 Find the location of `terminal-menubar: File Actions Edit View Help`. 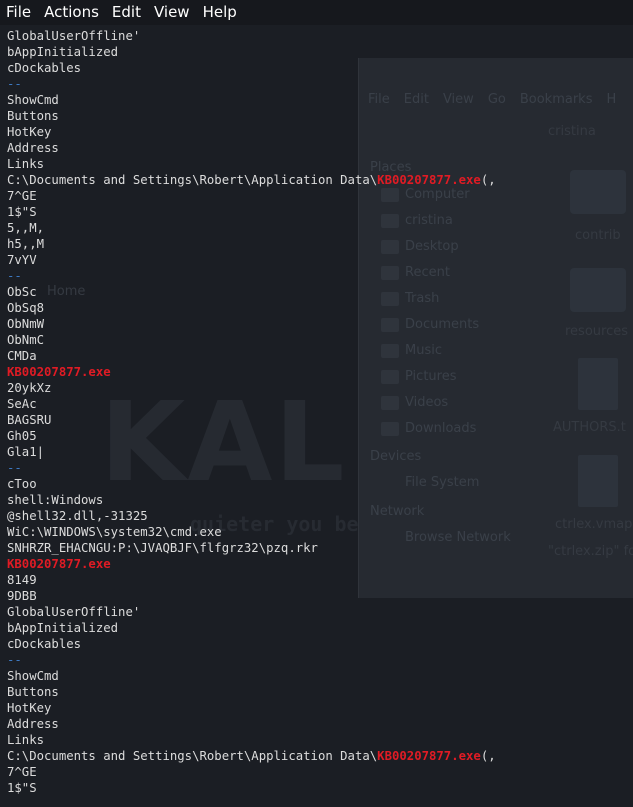

terminal-menubar: File Actions Edit View Help is located at coordinates (316, 12).